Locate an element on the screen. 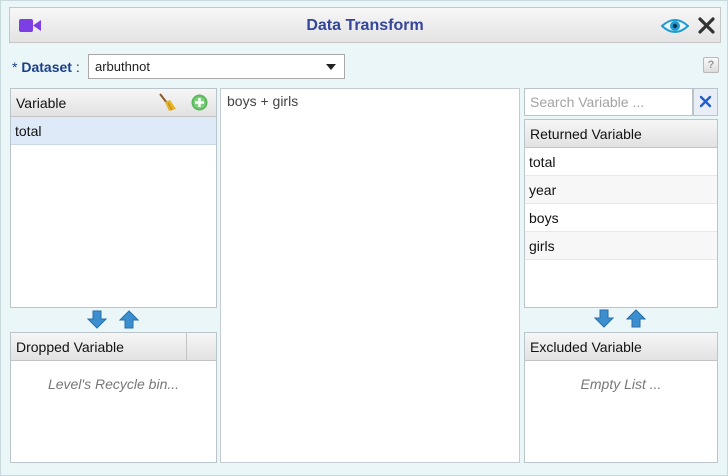 The height and width of the screenshot is (476, 728). close-icon is located at coordinates (706, 25).